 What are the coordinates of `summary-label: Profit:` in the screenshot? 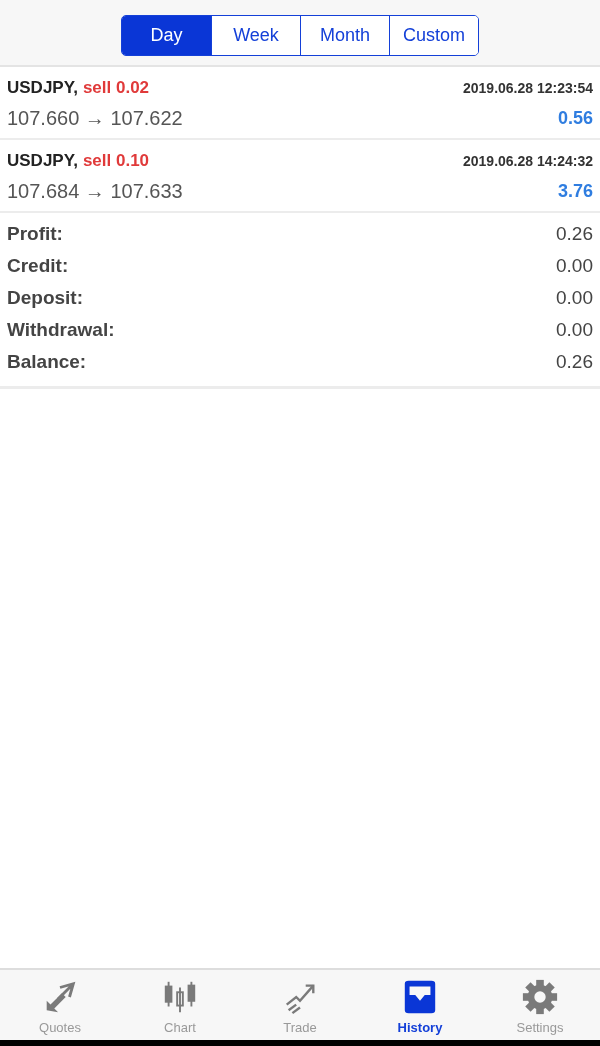 It's located at (35, 234).